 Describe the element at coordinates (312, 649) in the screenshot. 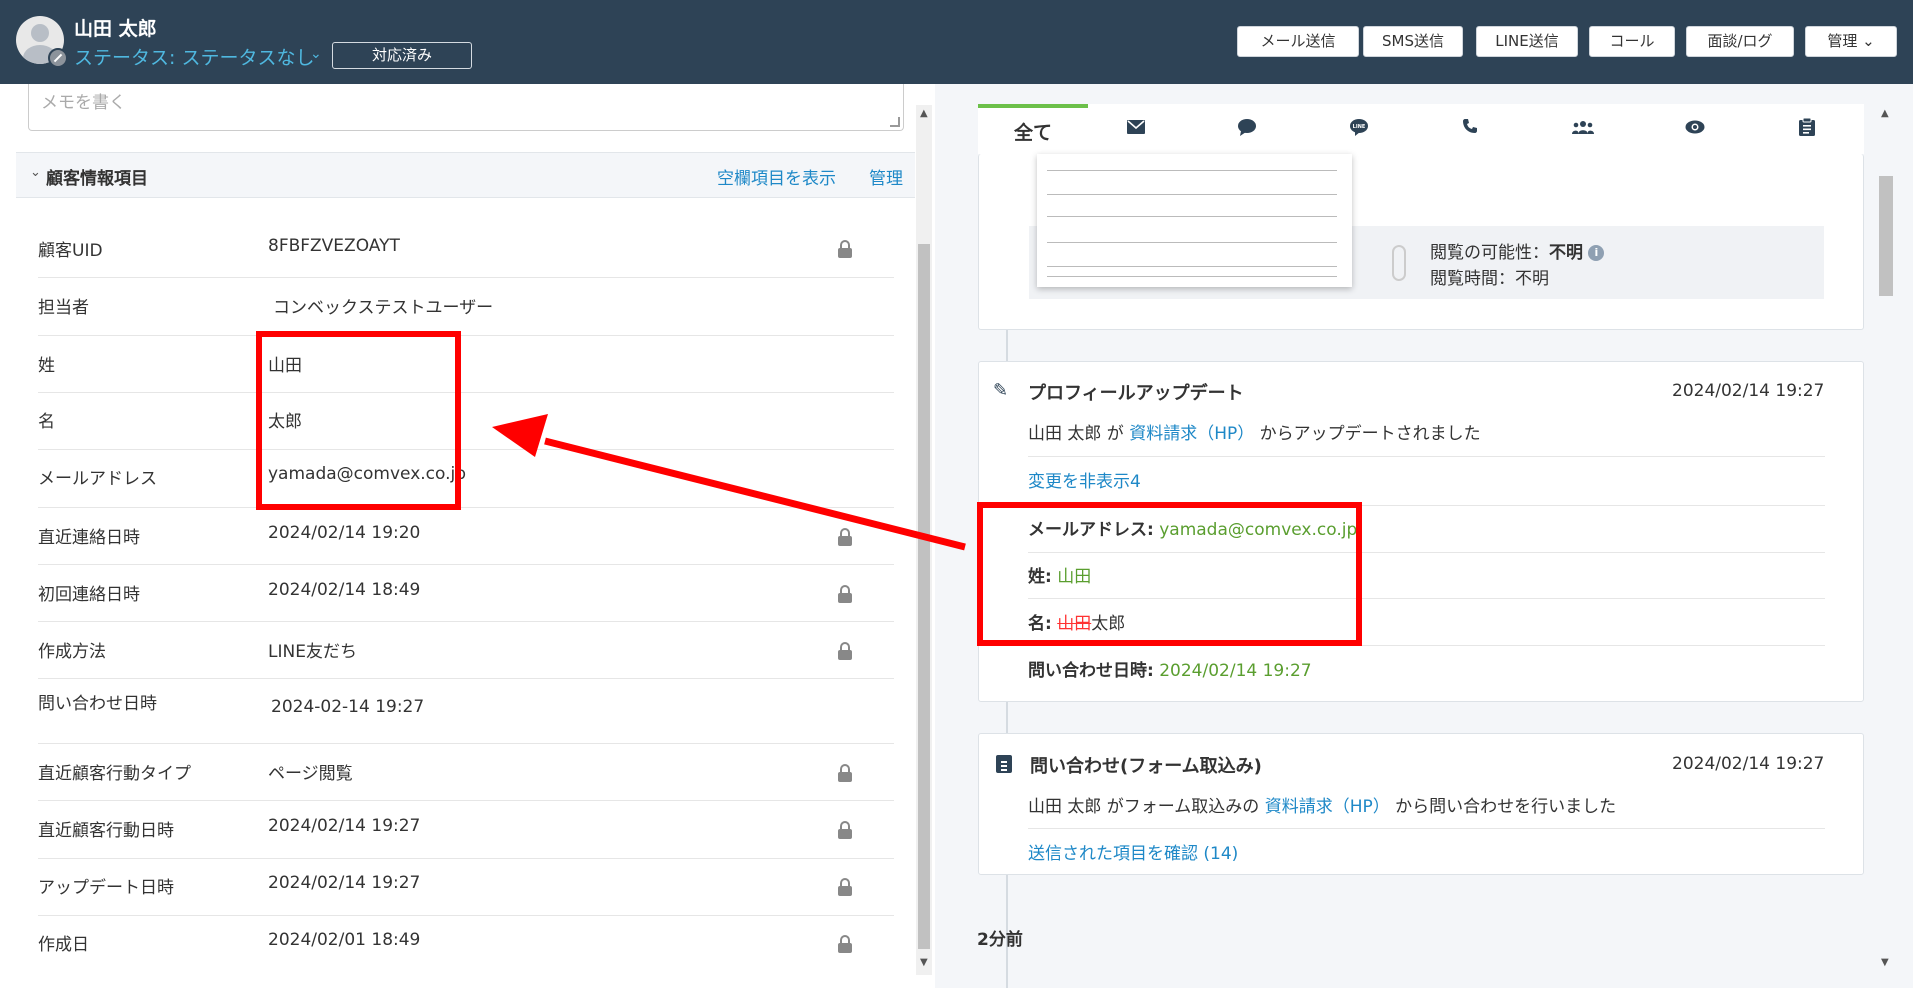

I see `field-value: LINE友だち` at that location.